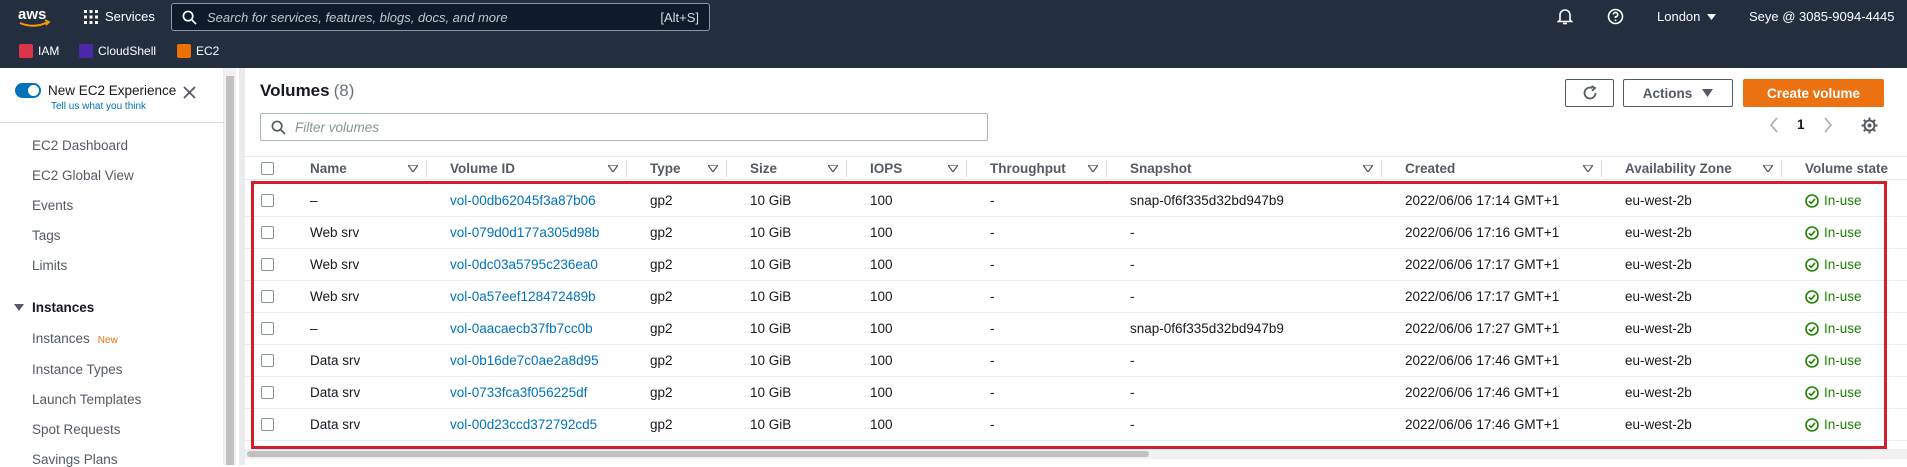 This screenshot has height=467, width=1907. Describe the element at coordinates (1658, 328) in the screenshot. I see `cell-availability-zone: eu-west-2b` at that location.